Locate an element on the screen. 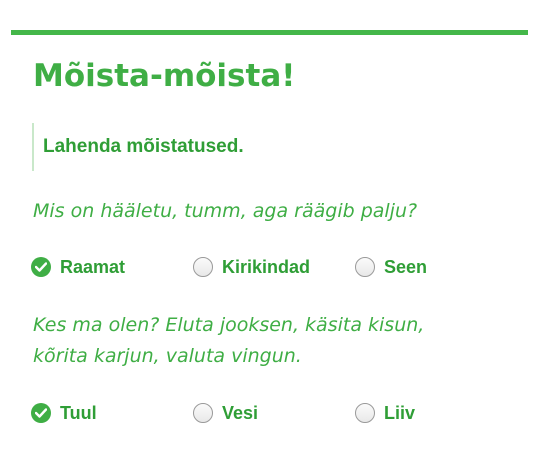 The width and height of the screenshot is (560, 463). option-label: Vesi is located at coordinates (240, 412).